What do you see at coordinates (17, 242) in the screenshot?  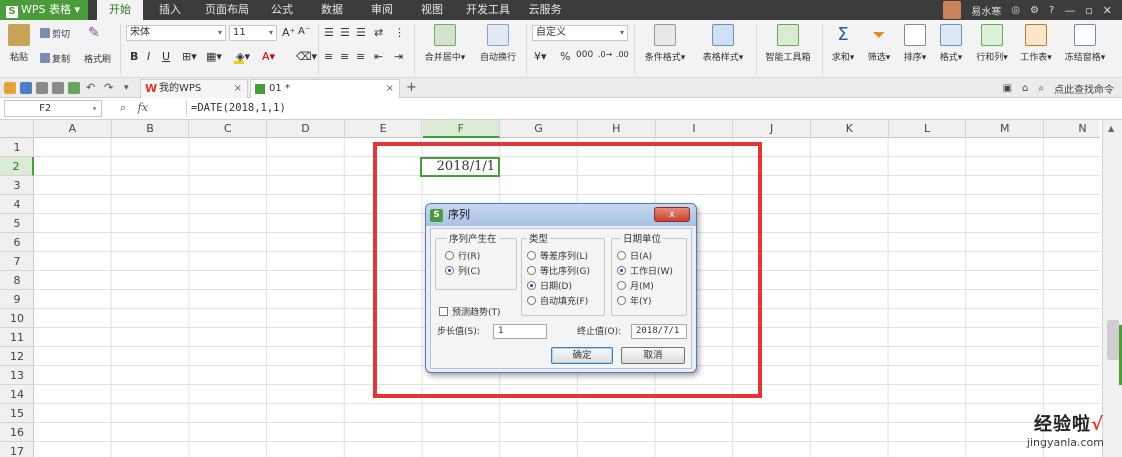 I see `row-header-6: 6` at bounding box center [17, 242].